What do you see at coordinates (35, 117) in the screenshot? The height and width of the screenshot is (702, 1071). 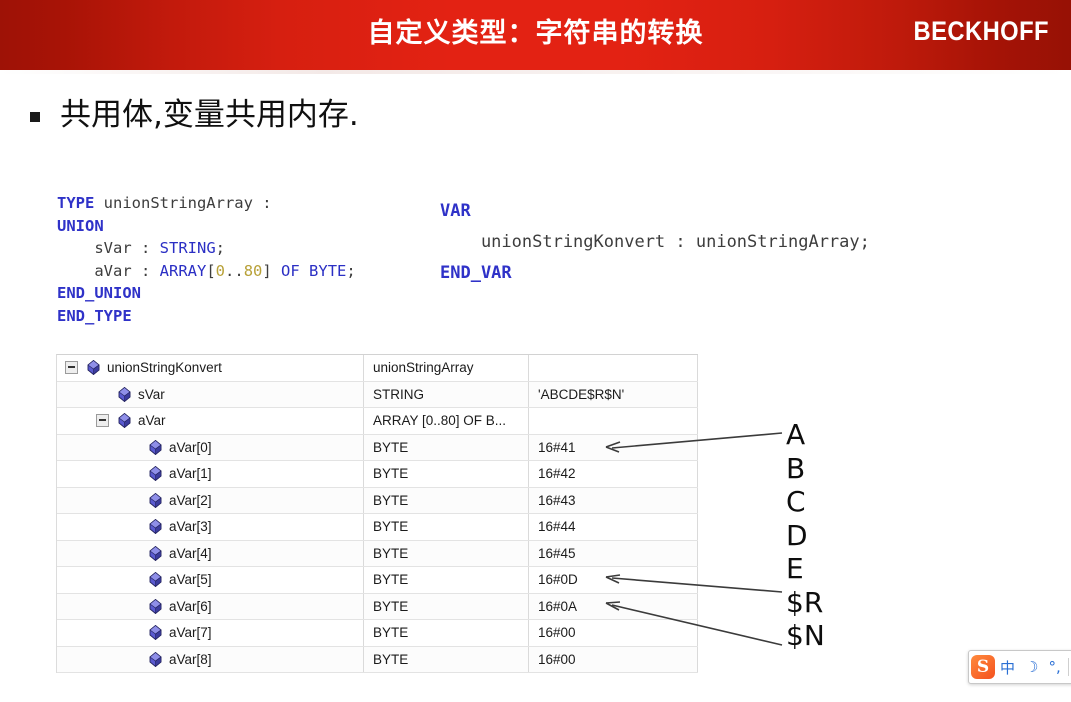 I see `square-bullet-icon` at bounding box center [35, 117].